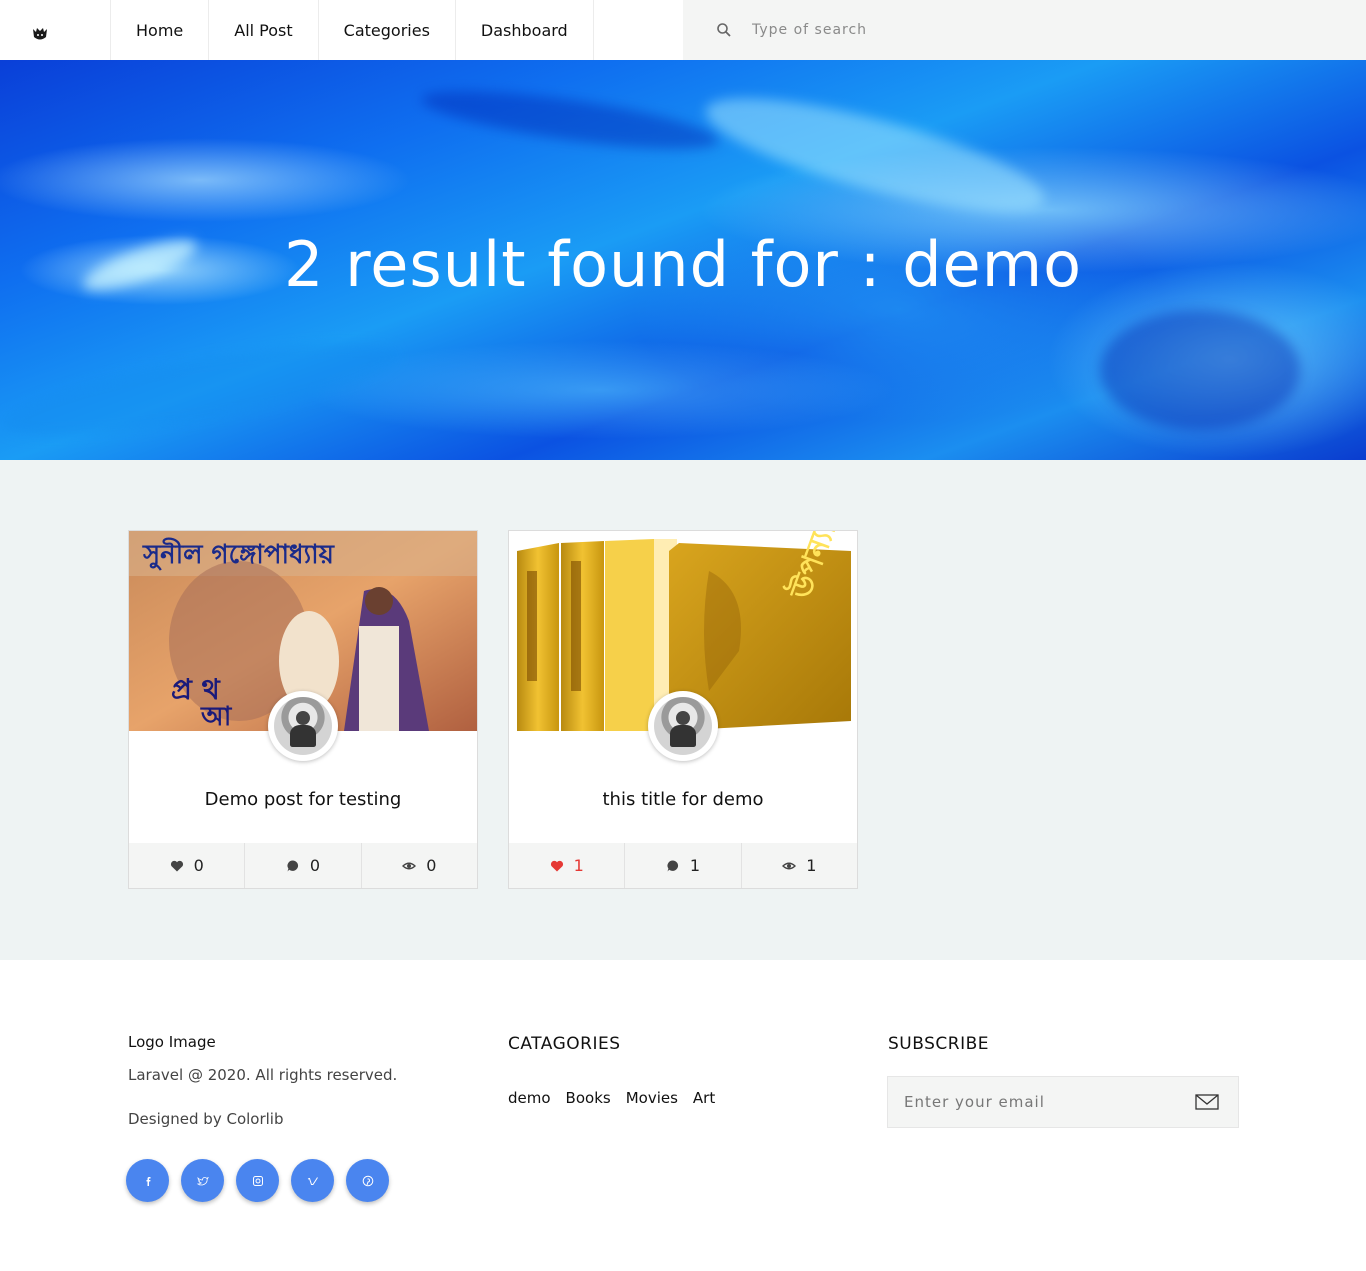 This screenshot has height=1271, width=1366. I want to click on nav-home: Home, so click(160, 30).